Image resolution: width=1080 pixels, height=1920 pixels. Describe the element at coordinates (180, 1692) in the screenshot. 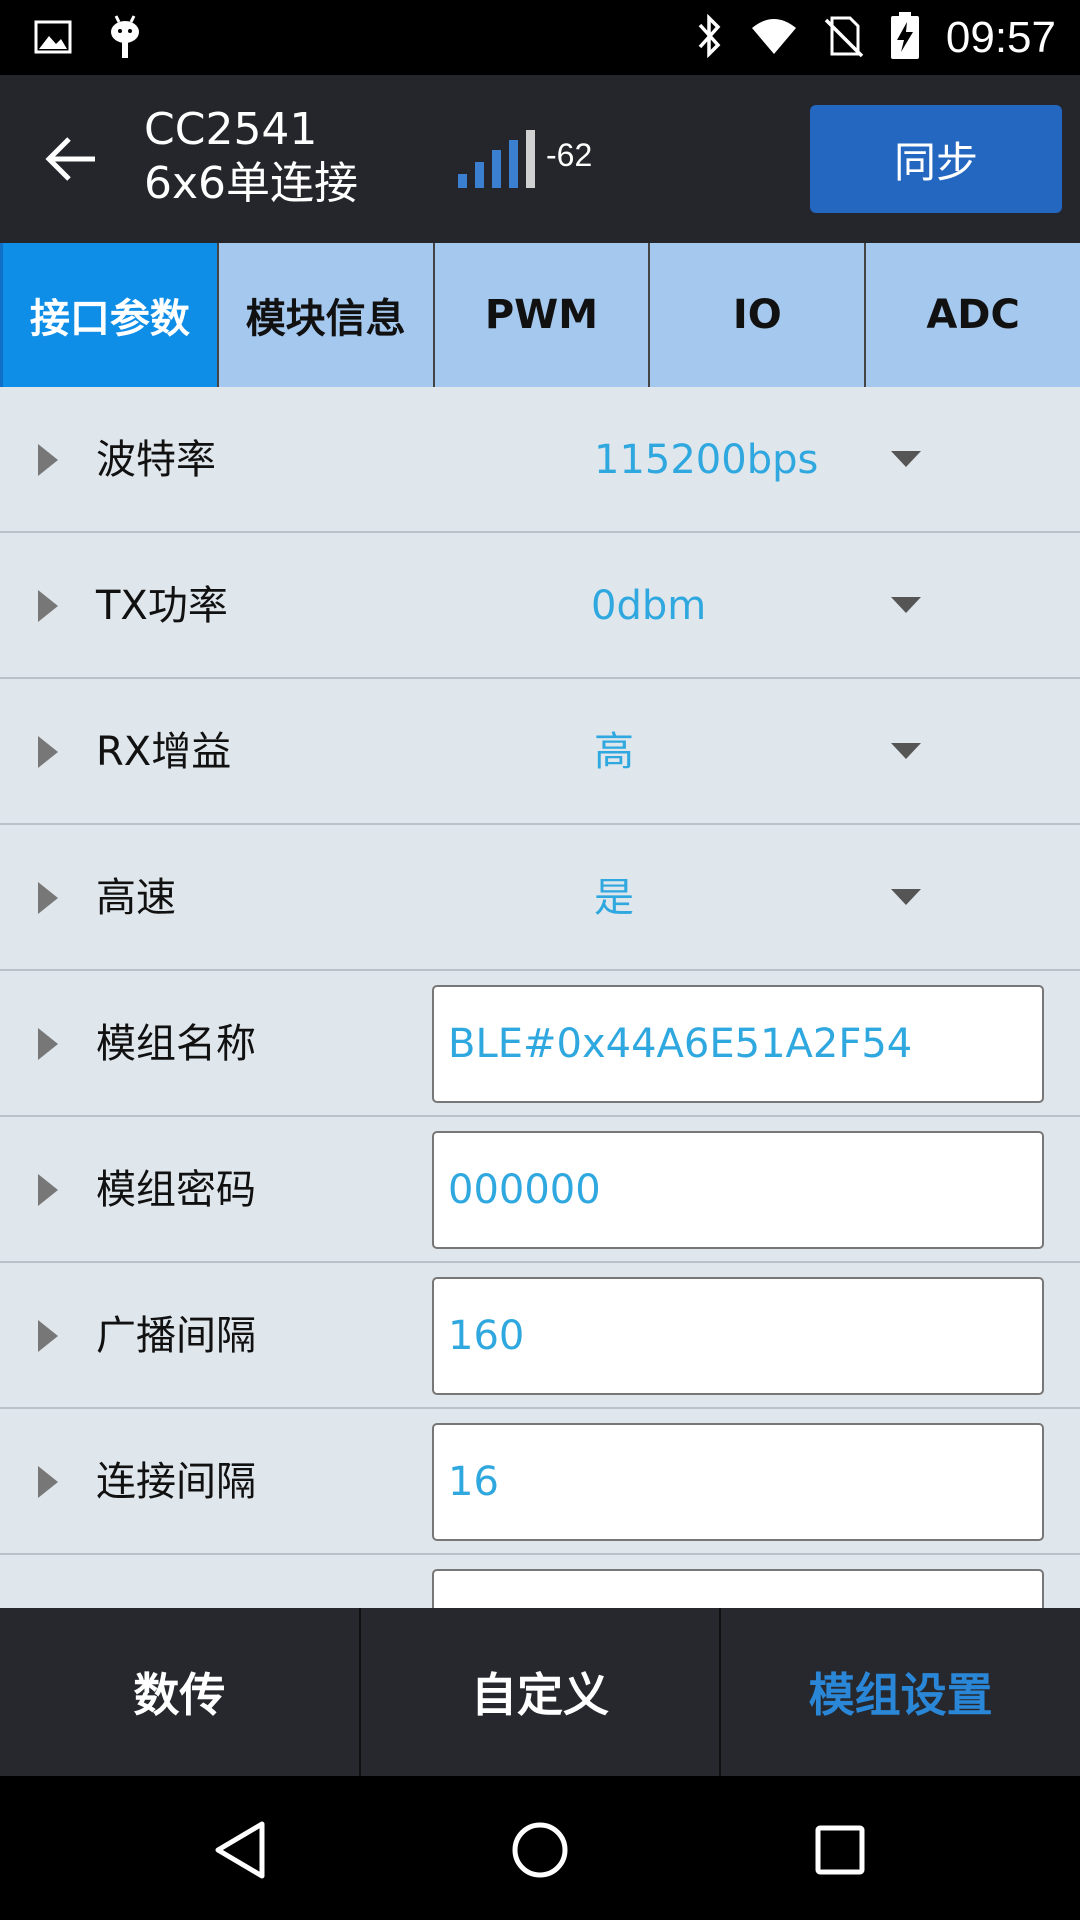

I see `nav-data-transfer: 数传` at that location.